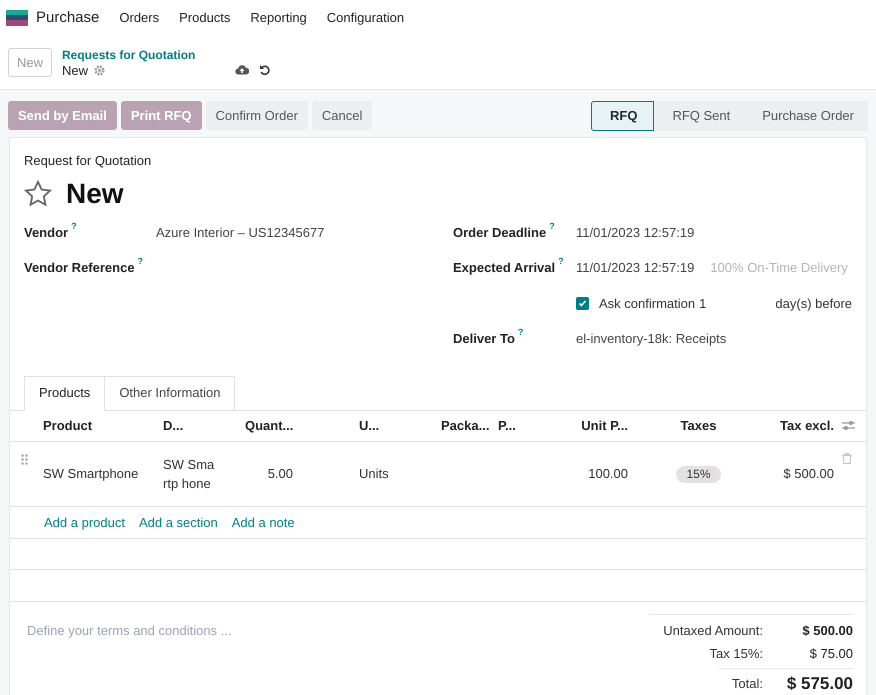 Image resolution: width=876 pixels, height=695 pixels. What do you see at coordinates (699, 115) in the screenshot?
I see `status-stage: RFQ Sent` at bounding box center [699, 115].